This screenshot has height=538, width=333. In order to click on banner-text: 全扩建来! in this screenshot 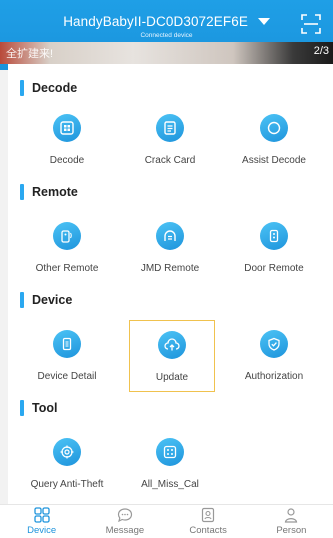, I will do `click(30, 54)`.